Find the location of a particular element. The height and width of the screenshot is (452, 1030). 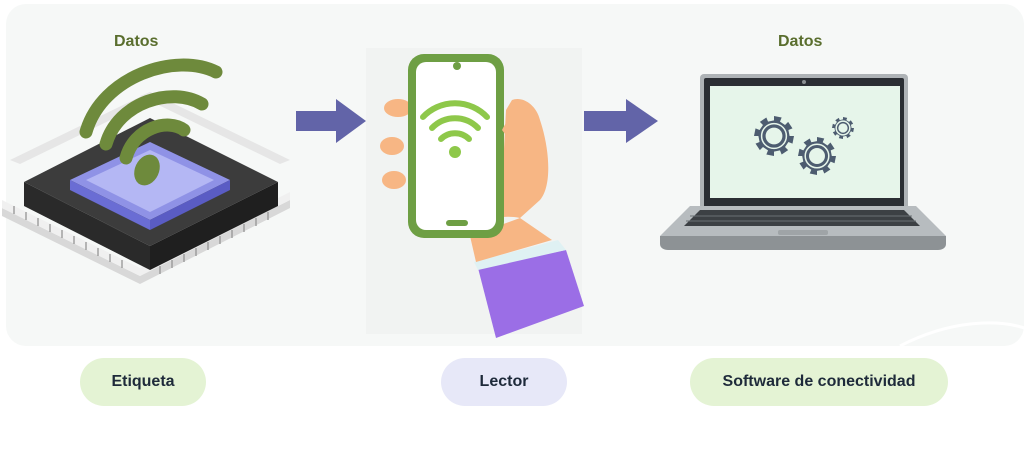

phone-screen is located at coordinates (456, 146).